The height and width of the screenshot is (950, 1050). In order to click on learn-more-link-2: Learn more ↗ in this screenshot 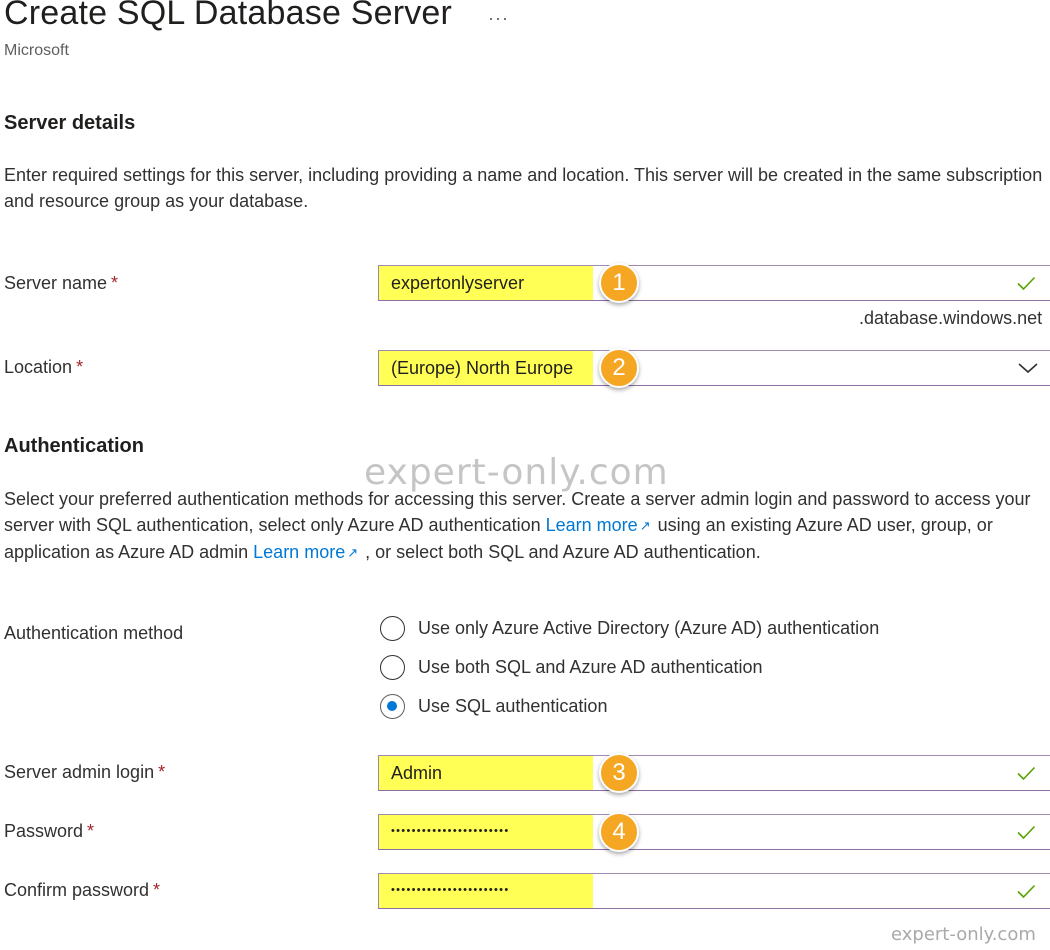, I will do `click(306, 552)`.